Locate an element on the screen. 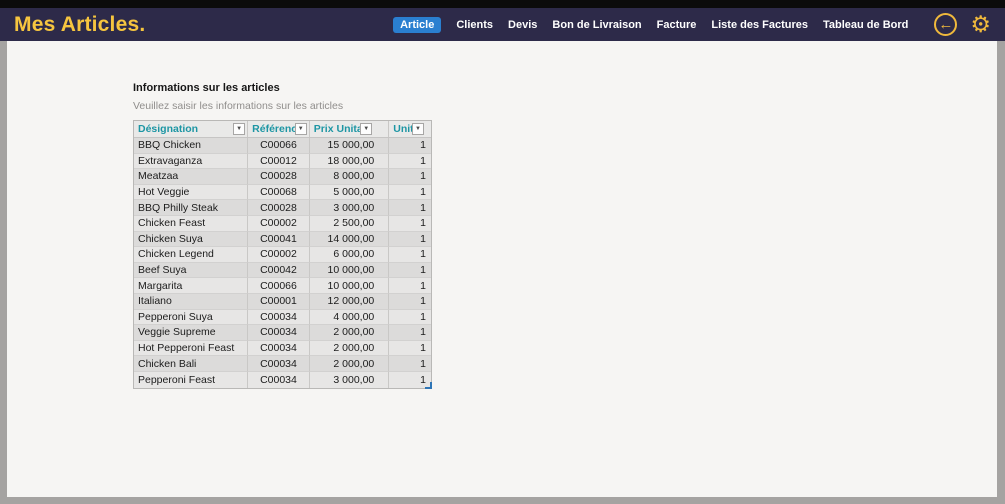 This screenshot has width=1005, height=504. table-row: Hot Veggie C00068 5 000,00 1 is located at coordinates (282, 192).